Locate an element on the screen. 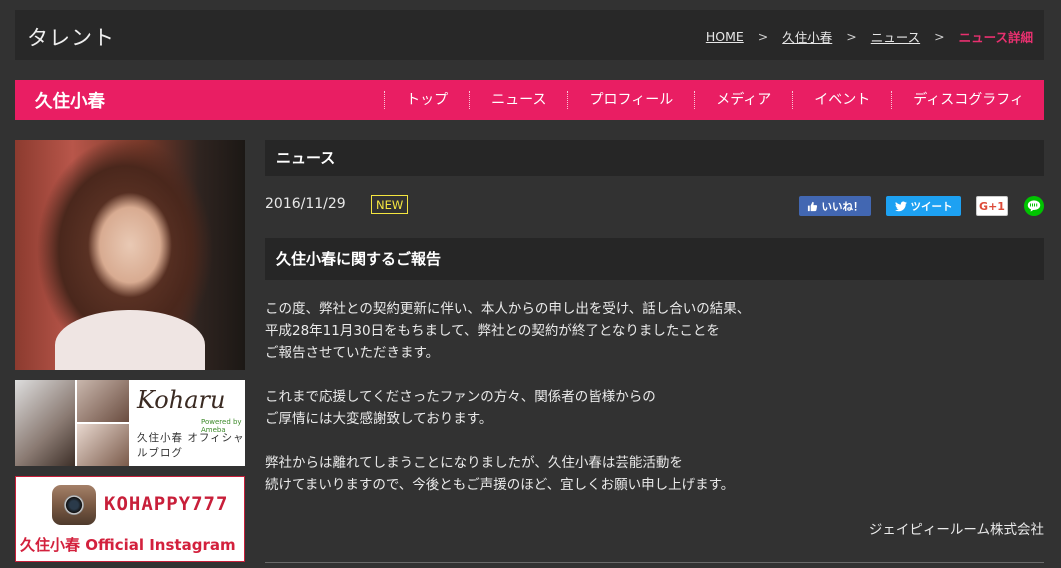 The width and height of the screenshot is (1061, 568). article-line: この度、弊社との契約更新に伴い、本人からの申し出を受け、話し合いの結果、 is located at coordinates (508, 309).